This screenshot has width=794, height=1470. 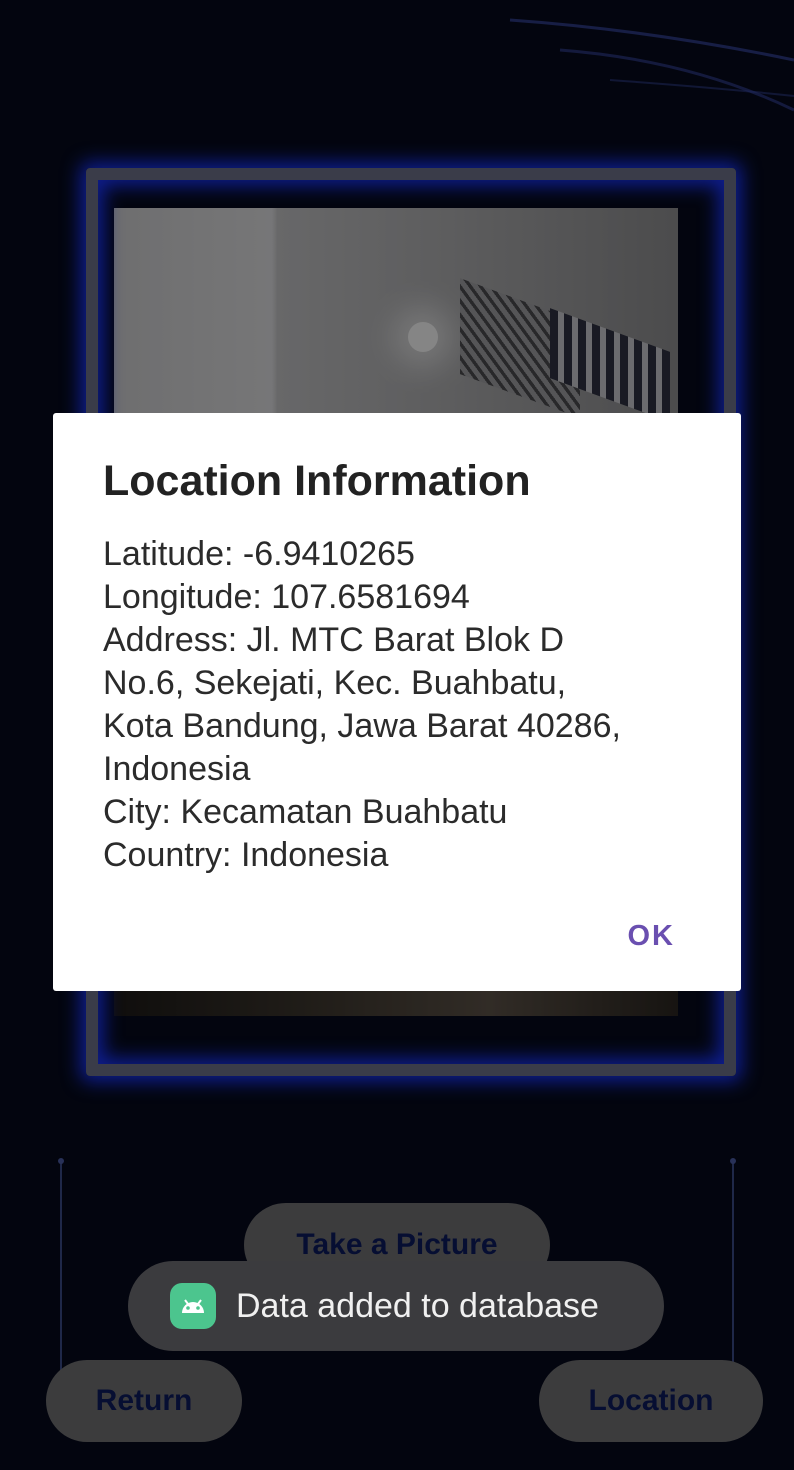 What do you see at coordinates (193, 1306) in the screenshot?
I see `android-icon` at bounding box center [193, 1306].